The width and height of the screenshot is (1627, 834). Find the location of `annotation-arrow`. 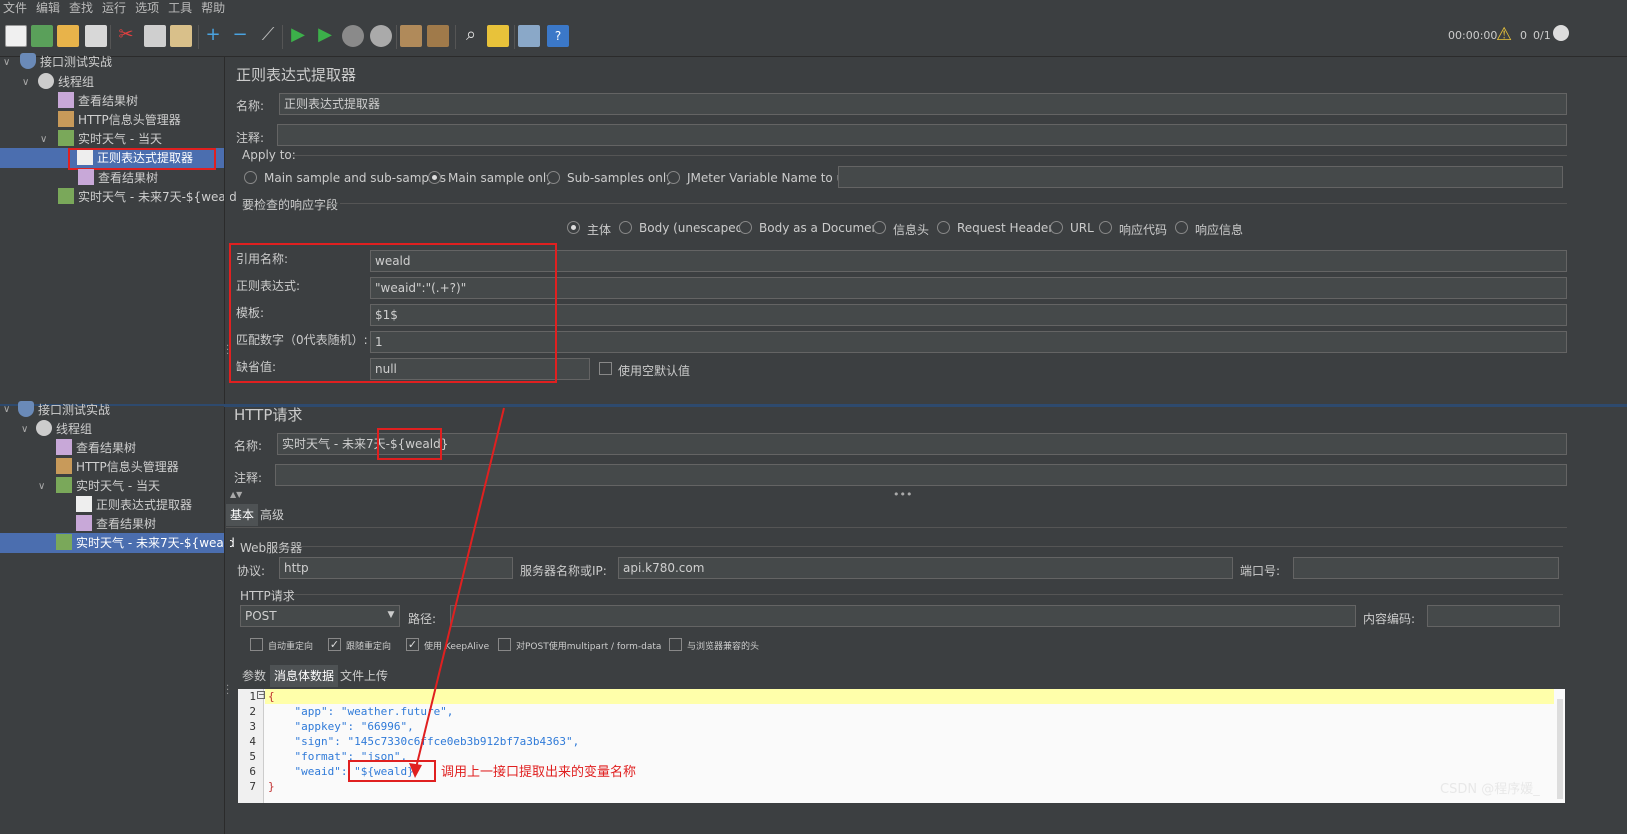

annotation-arrow is located at coordinates (457, 592).